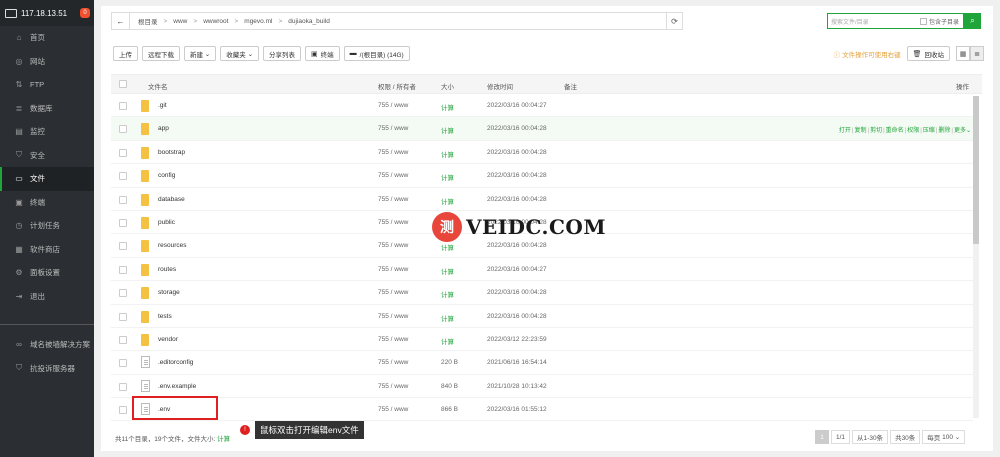 This screenshot has height=457, width=1000. What do you see at coordinates (47, 203) in the screenshot?
I see `sidebar-item-terminal: ▣ 终端` at bounding box center [47, 203].